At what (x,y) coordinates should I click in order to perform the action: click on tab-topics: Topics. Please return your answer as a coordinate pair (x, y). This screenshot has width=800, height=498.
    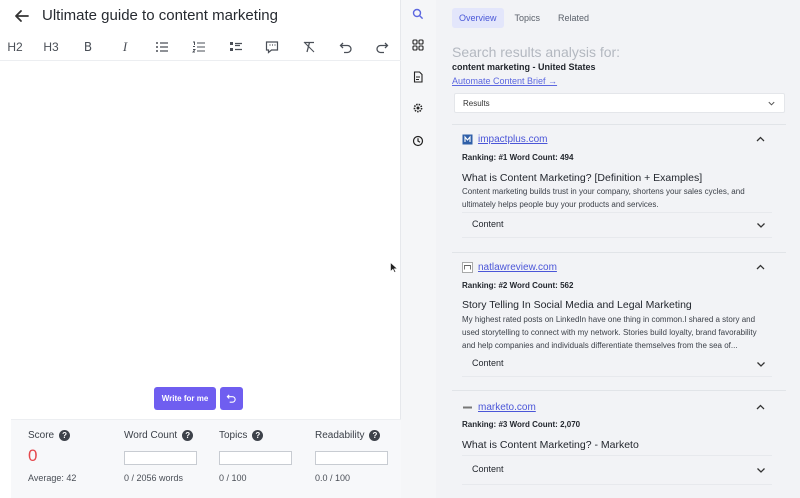
    Looking at the image, I should click on (528, 18).